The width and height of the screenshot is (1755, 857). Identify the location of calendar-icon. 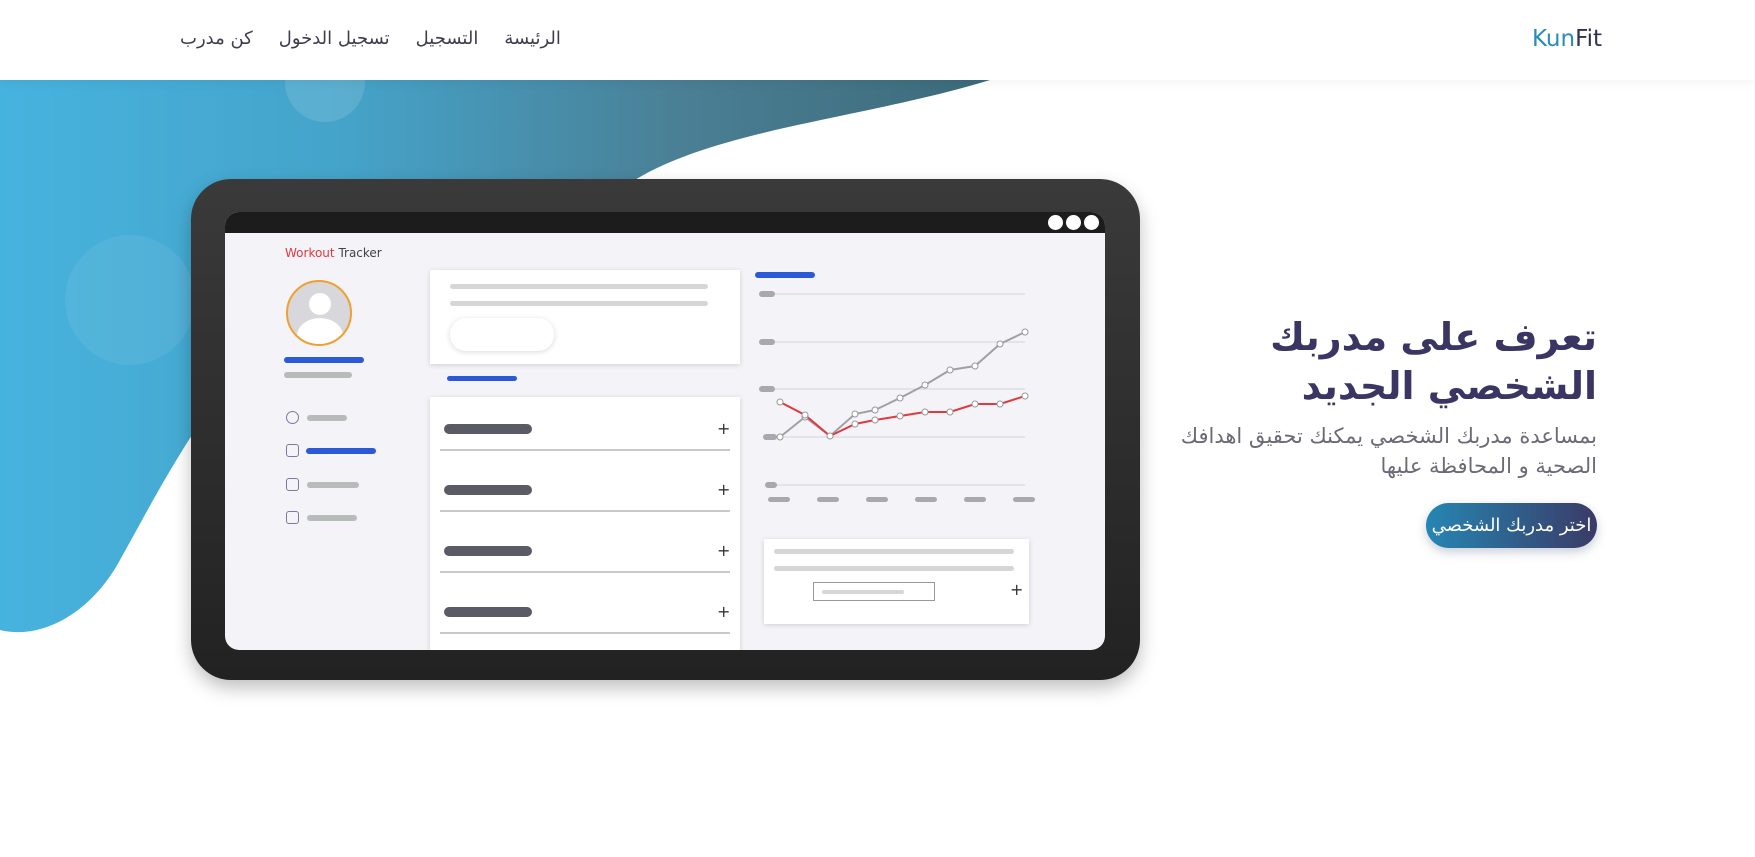
(292, 450).